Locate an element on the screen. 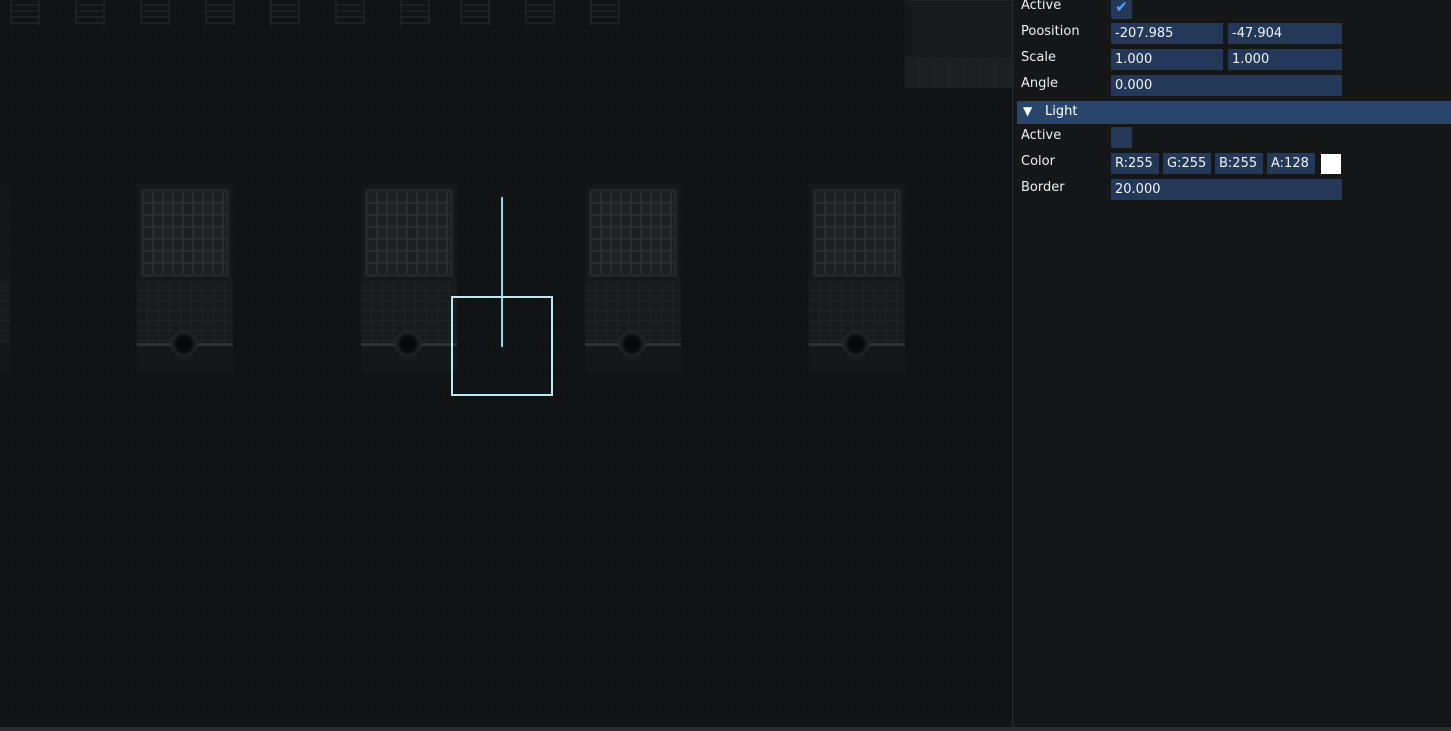 Image resolution: width=1451 pixels, height=731 pixels. light-border-field: 20.000 is located at coordinates (1226, 189).